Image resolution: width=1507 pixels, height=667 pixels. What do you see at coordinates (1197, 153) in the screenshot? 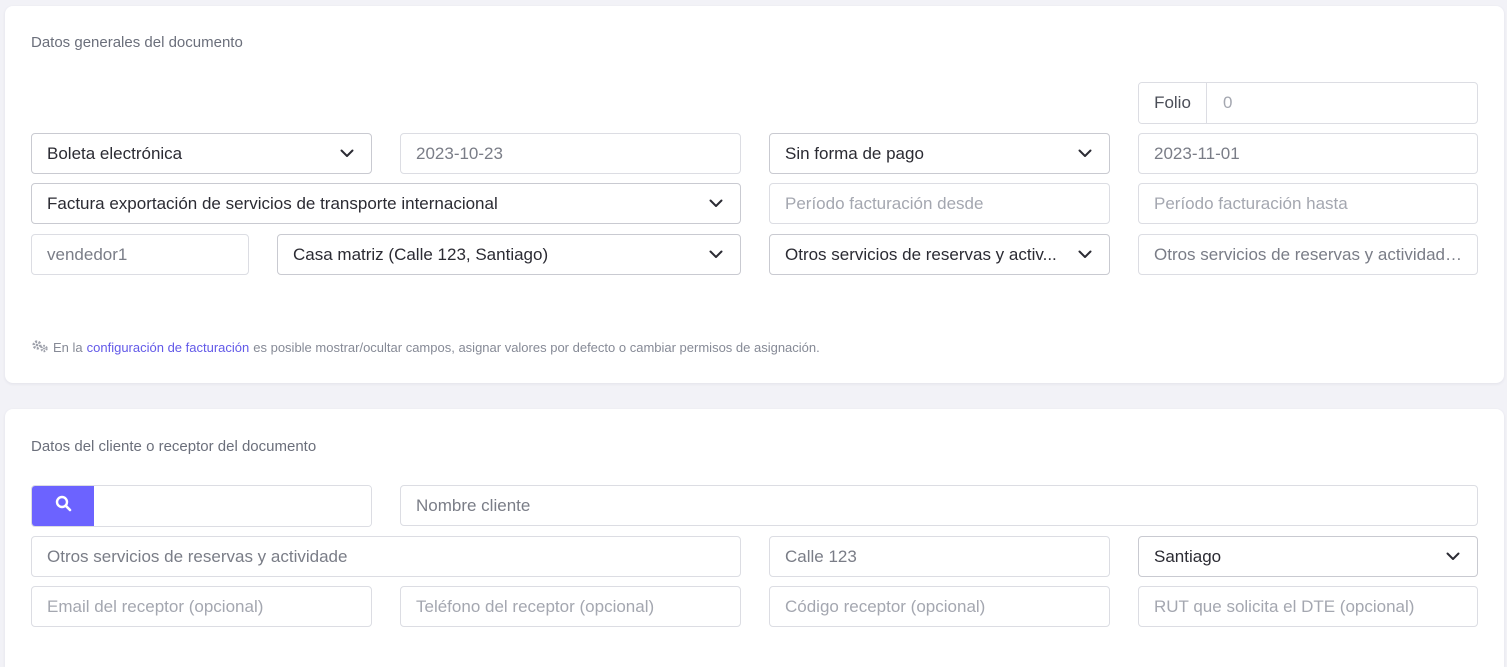
I see `due-date-value: 2023-11-01` at bounding box center [1197, 153].